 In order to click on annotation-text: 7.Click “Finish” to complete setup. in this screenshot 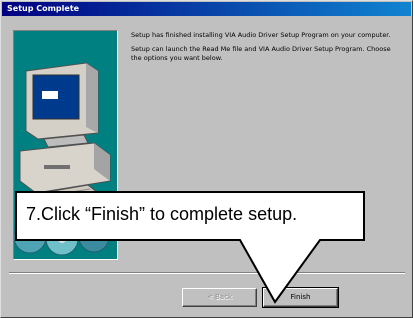, I will do `click(162, 214)`.